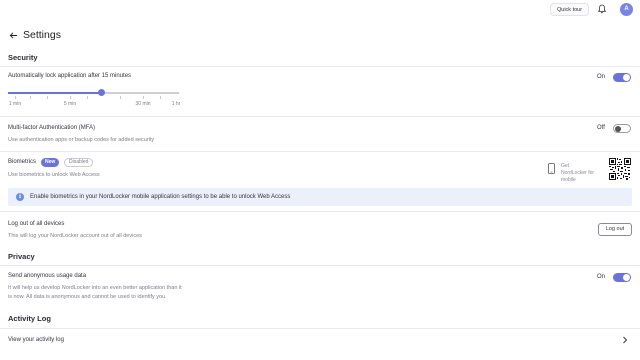  What do you see at coordinates (36, 224) in the screenshot?
I see `logout-all-title: Log out of all devices` at bounding box center [36, 224].